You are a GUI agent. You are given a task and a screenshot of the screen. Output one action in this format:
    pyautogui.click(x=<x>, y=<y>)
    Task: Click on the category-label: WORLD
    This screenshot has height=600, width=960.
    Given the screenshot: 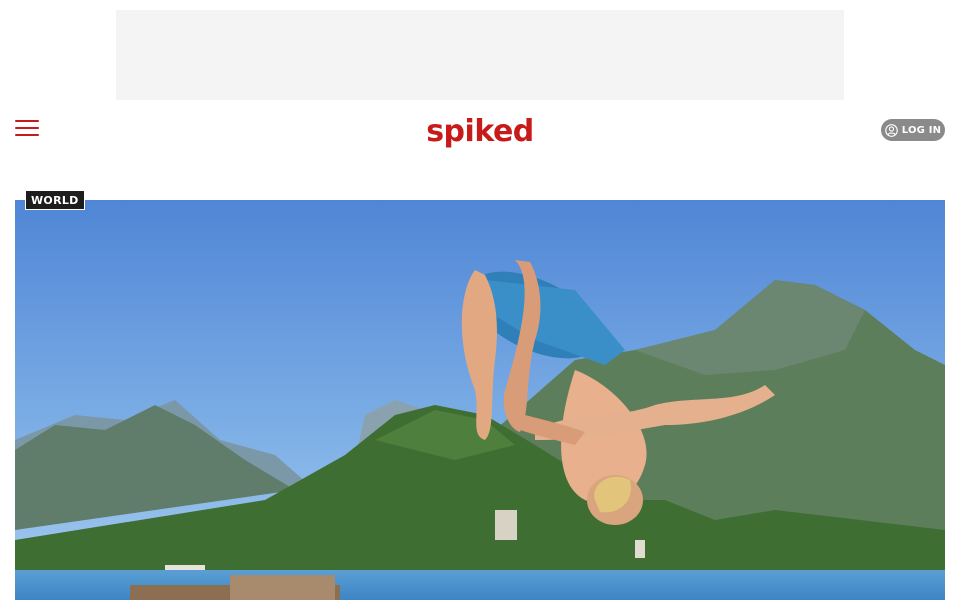 What is the action you would take?
    pyautogui.click(x=55, y=200)
    